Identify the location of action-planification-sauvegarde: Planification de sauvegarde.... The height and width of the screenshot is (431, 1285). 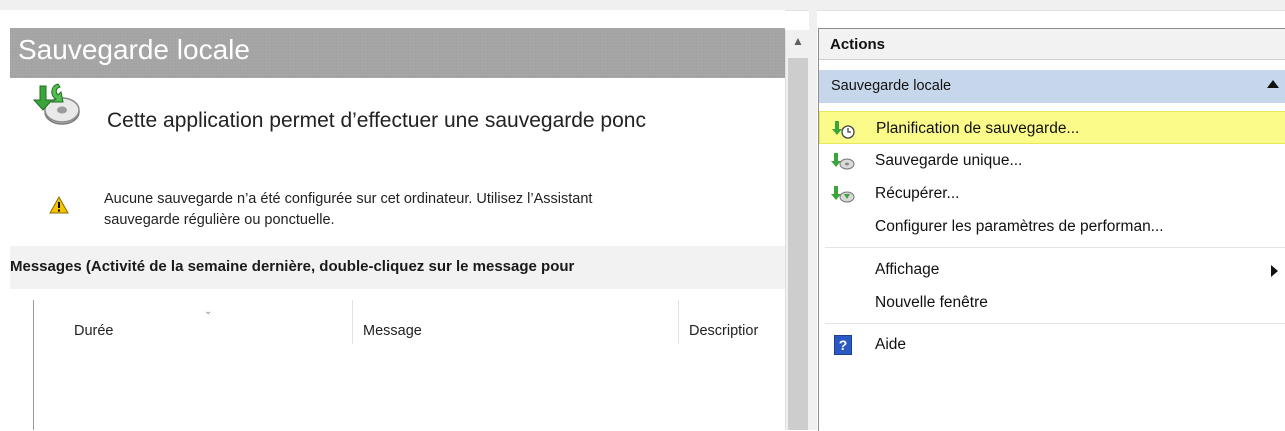
(1052, 127).